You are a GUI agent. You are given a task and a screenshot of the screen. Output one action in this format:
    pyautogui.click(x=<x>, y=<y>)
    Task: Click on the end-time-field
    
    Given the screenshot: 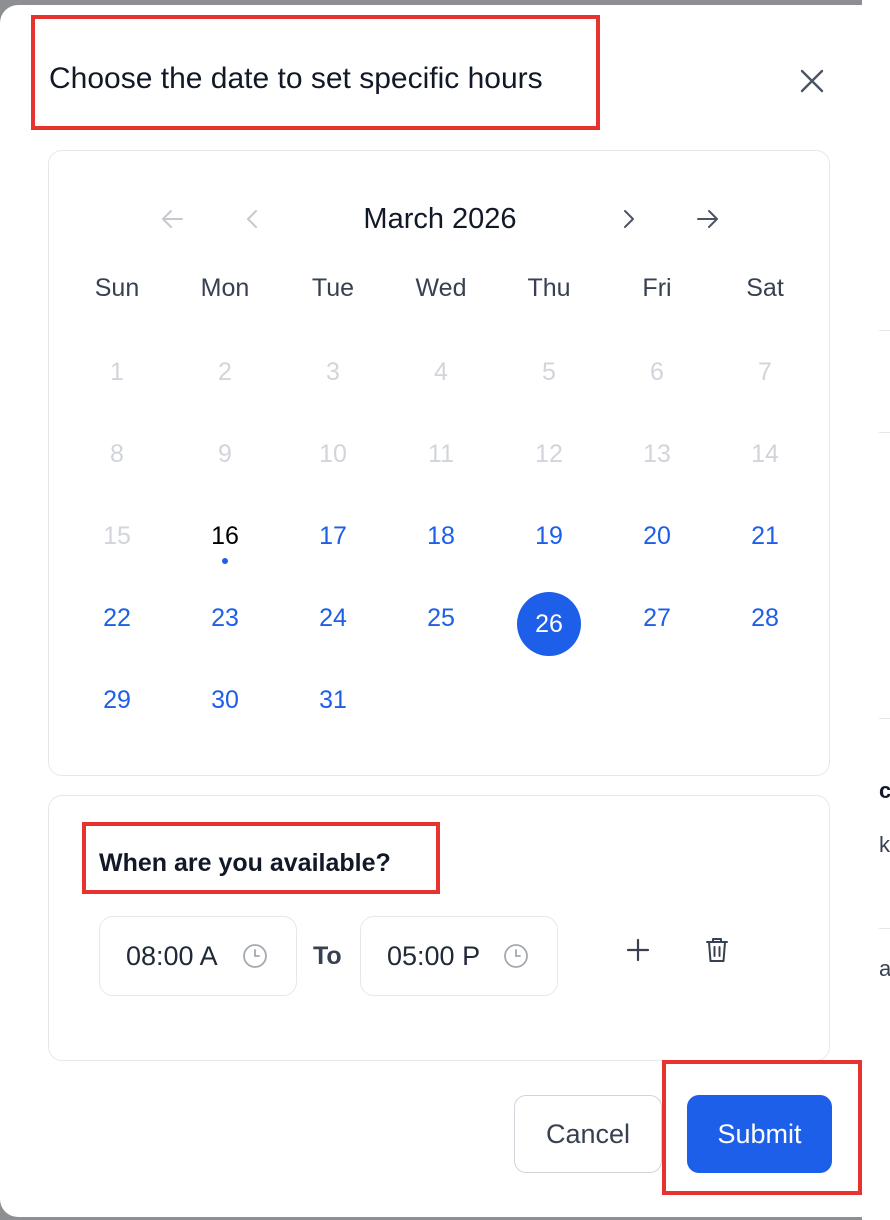 What is the action you would take?
    pyautogui.click(x=459, y=956)
    